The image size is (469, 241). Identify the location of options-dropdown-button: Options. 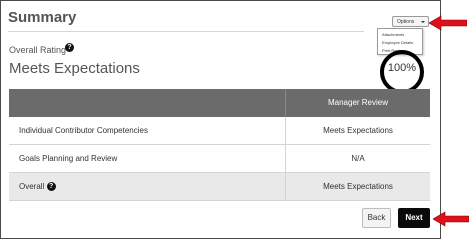
(410, 21).